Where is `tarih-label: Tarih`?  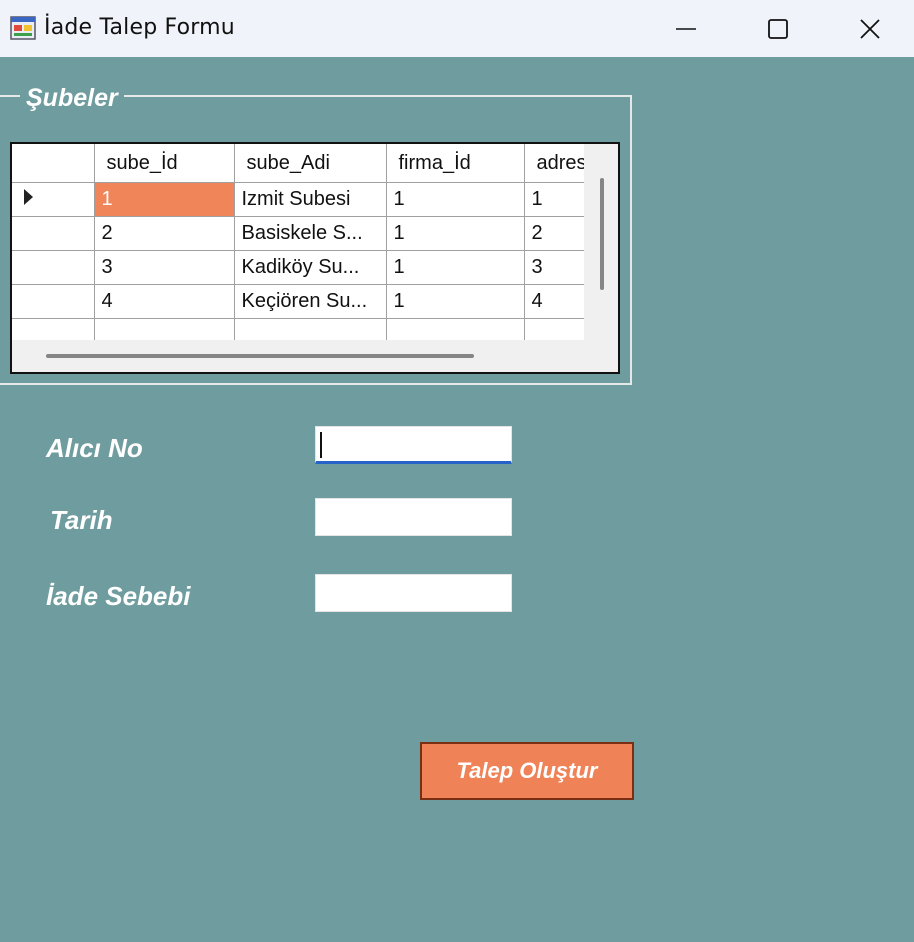
tarih-label: Tarih is located at coordinates (81, 520).